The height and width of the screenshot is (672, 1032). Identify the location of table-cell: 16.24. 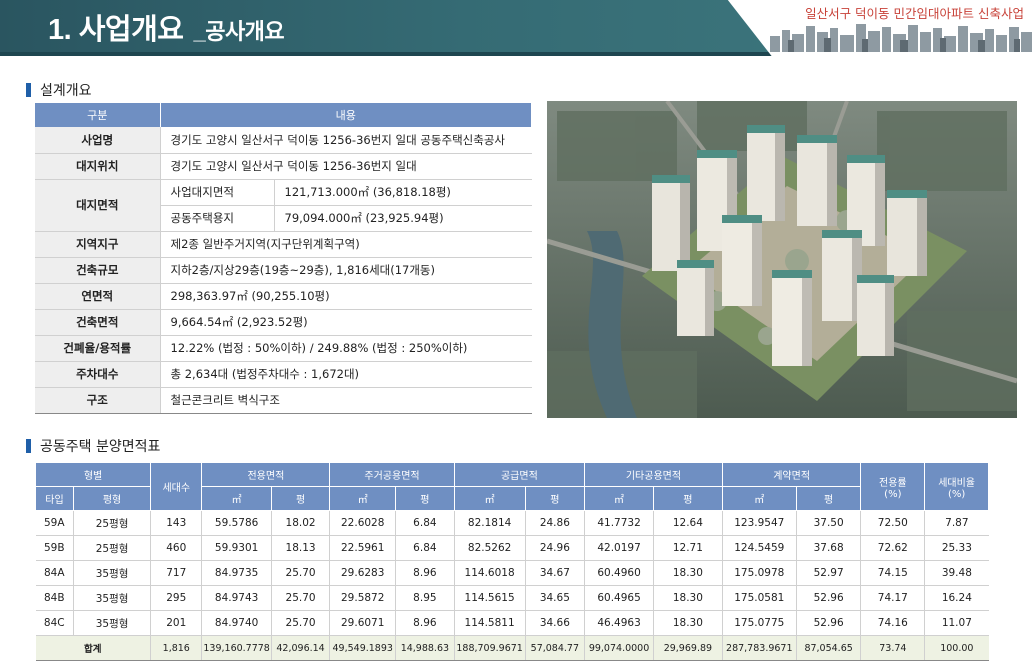
(956, 598).